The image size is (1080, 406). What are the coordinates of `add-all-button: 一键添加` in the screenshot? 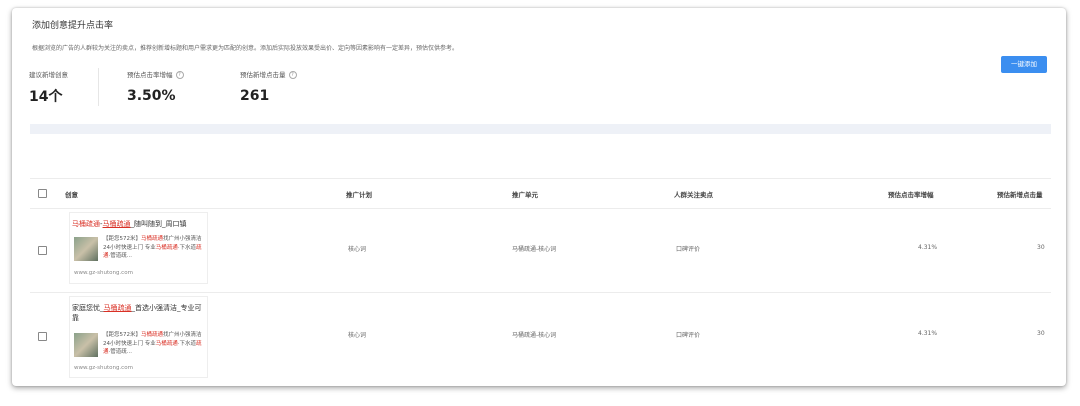 It's located at (1024, 64).